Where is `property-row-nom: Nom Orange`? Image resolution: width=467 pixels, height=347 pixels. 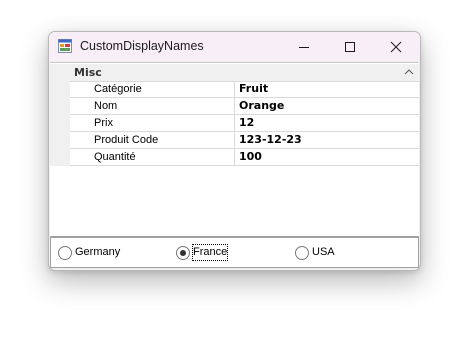
property-row-nom: Nom Orange is located at coordinates (244, 106).